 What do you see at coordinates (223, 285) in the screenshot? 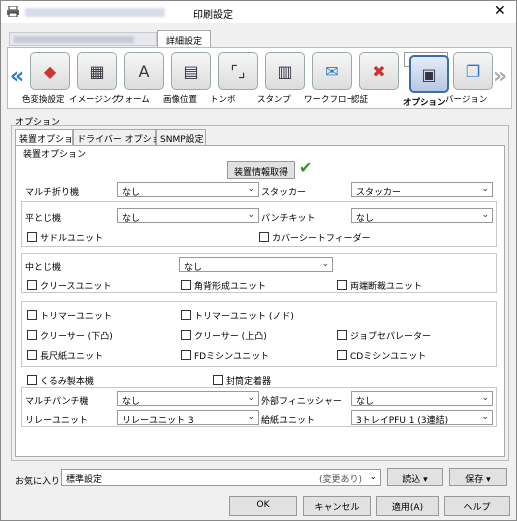
I see `spine-unit-checkbox: 角背形成ユニット` at bounding box center [223, 285].